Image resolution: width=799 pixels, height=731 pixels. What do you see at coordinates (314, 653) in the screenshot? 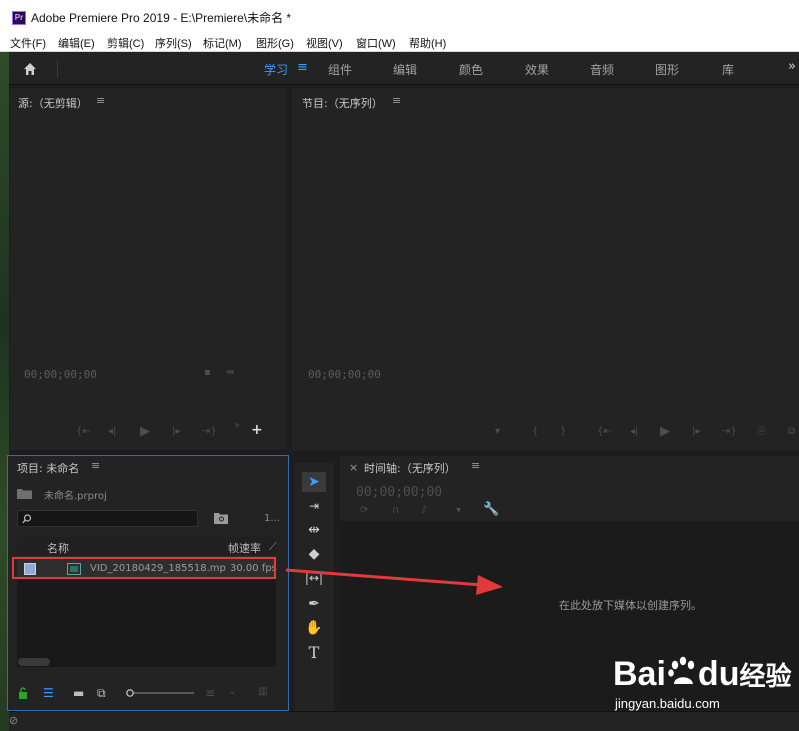
I see `type-tool-icon: T` at bounding box center [314, 653].